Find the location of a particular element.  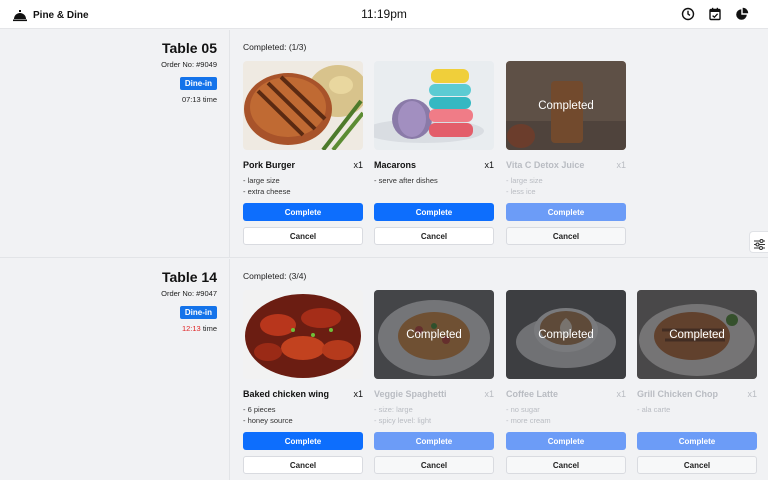

item-note: - 6 pieces is located at coordinates (259, 409).